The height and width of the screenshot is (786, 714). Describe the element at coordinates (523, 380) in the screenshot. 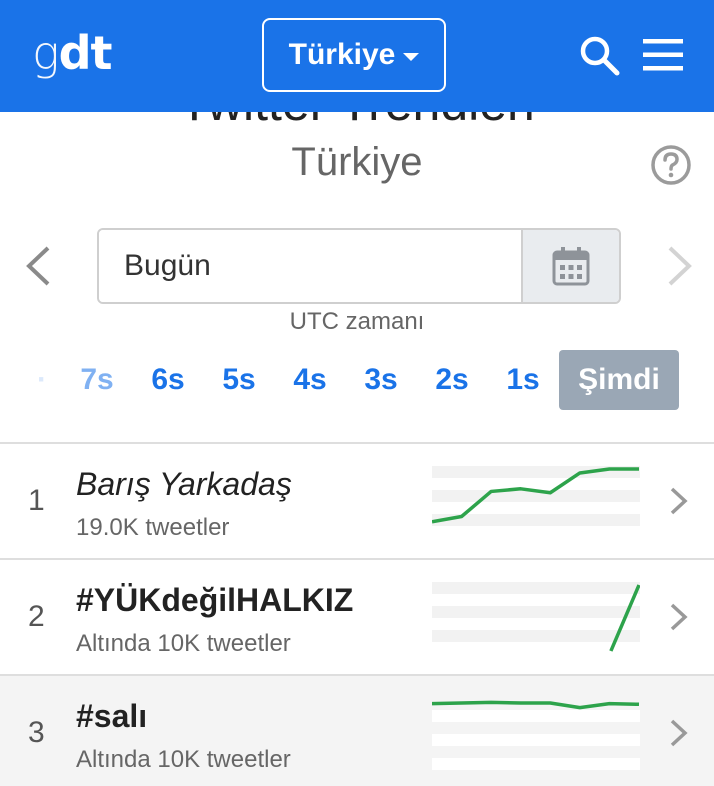

I see `hour-1s: 1s` at that location.